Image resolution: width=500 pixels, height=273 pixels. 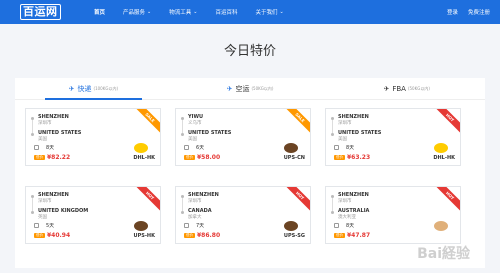 I want to click on login-link: 登录, so click(x=452, y=12).